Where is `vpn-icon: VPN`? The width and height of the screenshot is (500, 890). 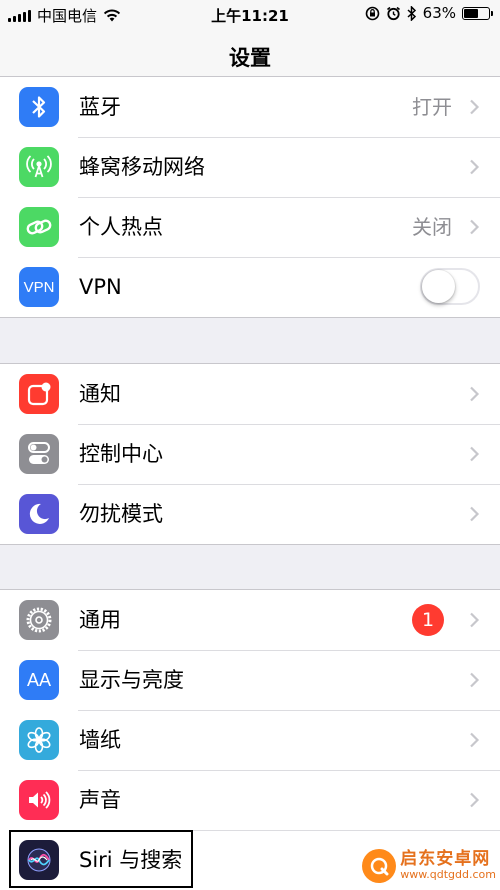 vpn-icon: VPN is located at coordinates (39, 287).